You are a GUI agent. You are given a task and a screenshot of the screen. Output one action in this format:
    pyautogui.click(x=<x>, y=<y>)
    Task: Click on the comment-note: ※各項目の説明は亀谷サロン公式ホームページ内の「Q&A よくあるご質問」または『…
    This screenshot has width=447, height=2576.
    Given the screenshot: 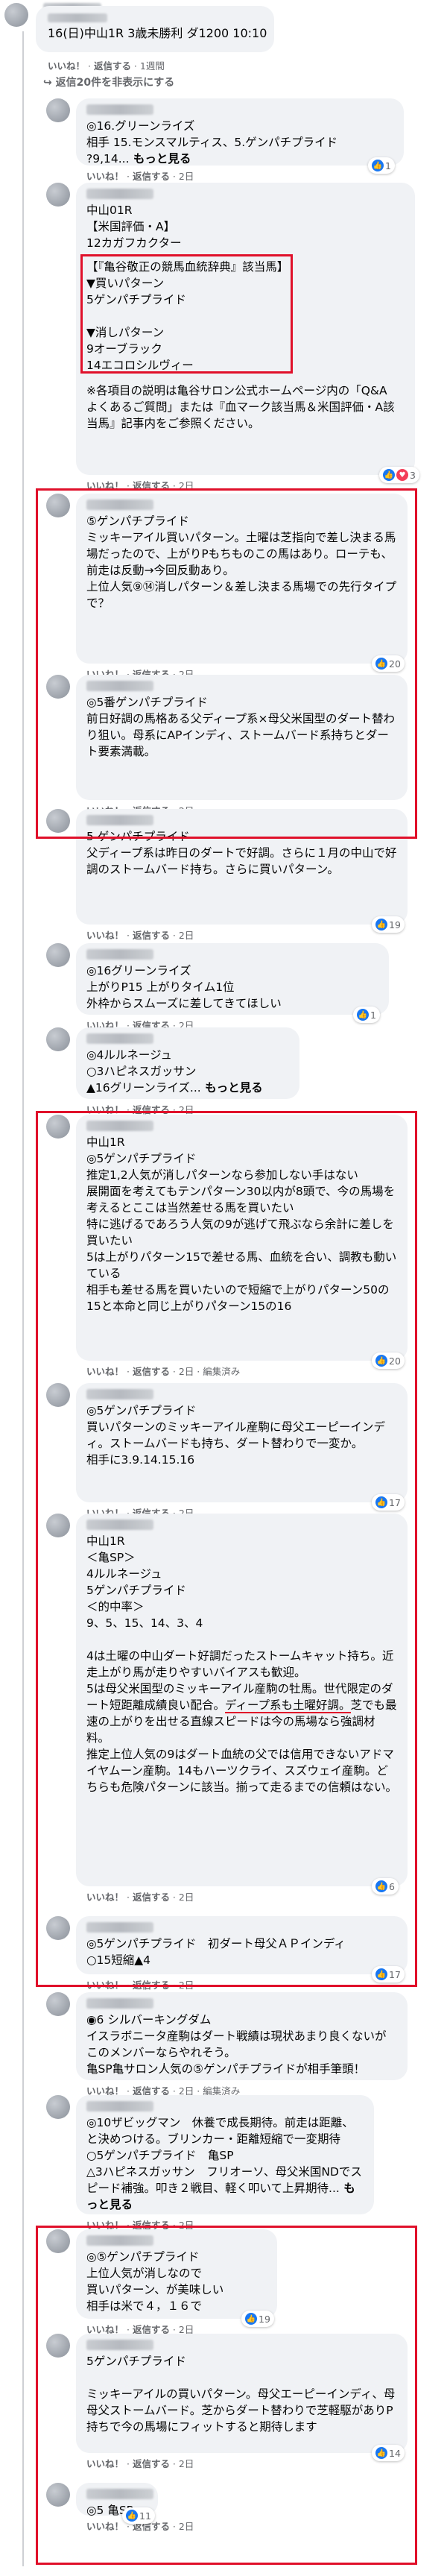 What is the action you would take?
    pyautogui.click(x=242, y=407)
    